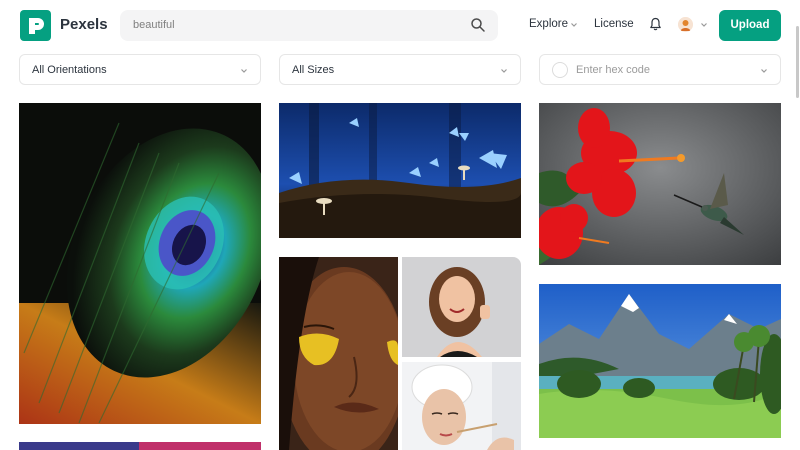 This screenshot has width=800, height=450. Describe the element at coordinates (613, 70) in the screenshot. I see `hex-code-input: Enter hex code` at that location.